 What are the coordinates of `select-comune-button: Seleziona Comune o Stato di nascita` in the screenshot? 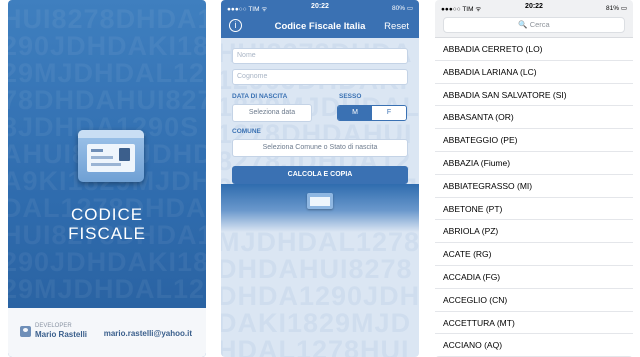 It's located at (320, 148).